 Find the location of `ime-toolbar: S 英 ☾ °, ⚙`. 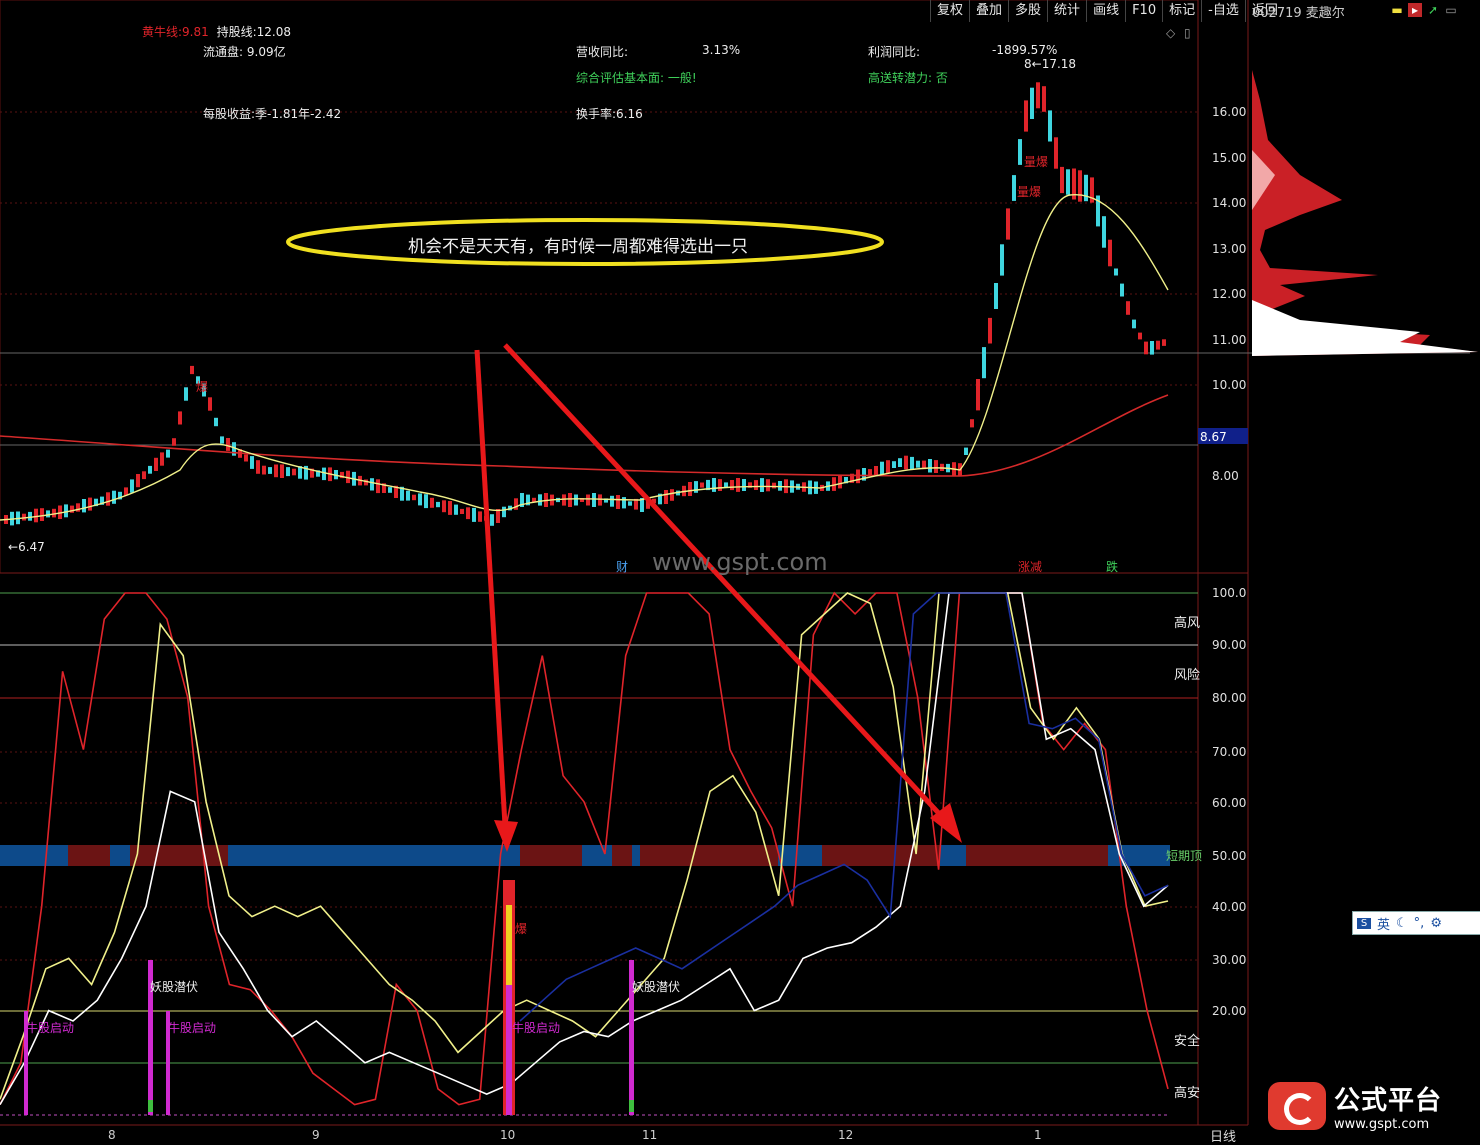

ime-toolbar: S 英 ☾ °, ⚙ is located at coordinates (1416, 923).